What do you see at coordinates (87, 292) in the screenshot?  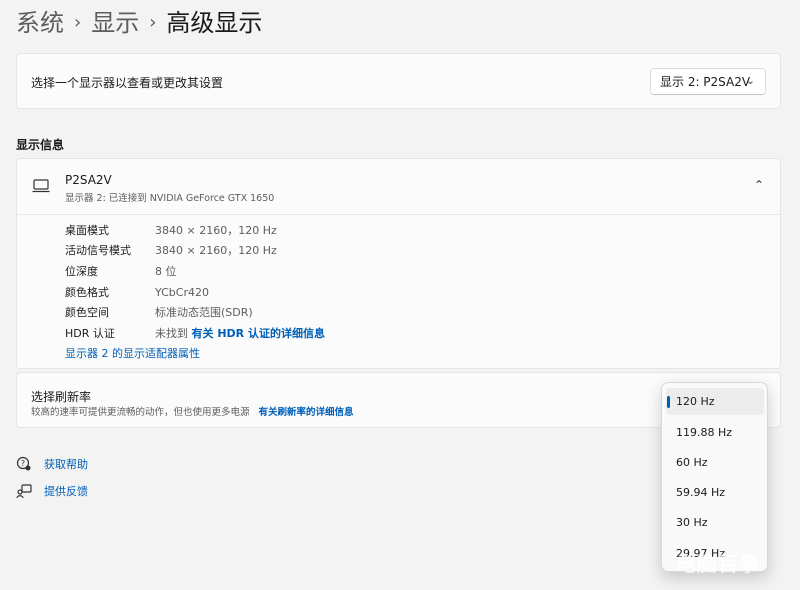 I see `info-key: 颜色格式` at bounding box center [87, 292].